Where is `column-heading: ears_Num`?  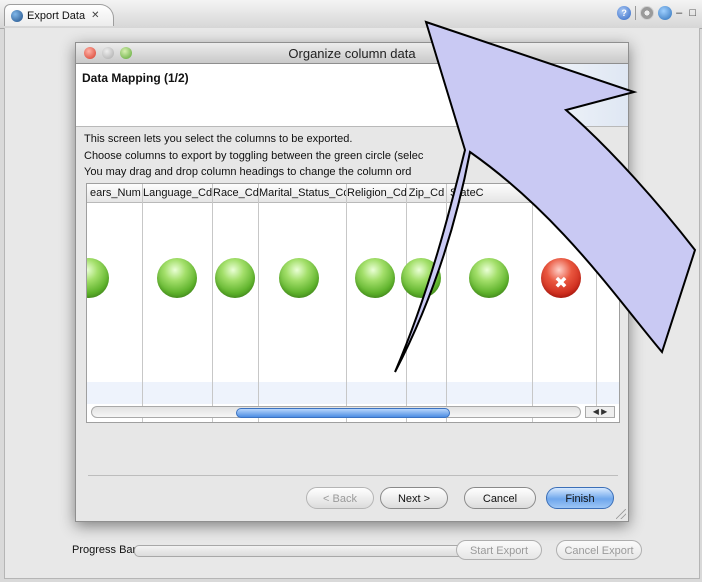 column-heading: ears_Num is located at coordinates (114, 193).